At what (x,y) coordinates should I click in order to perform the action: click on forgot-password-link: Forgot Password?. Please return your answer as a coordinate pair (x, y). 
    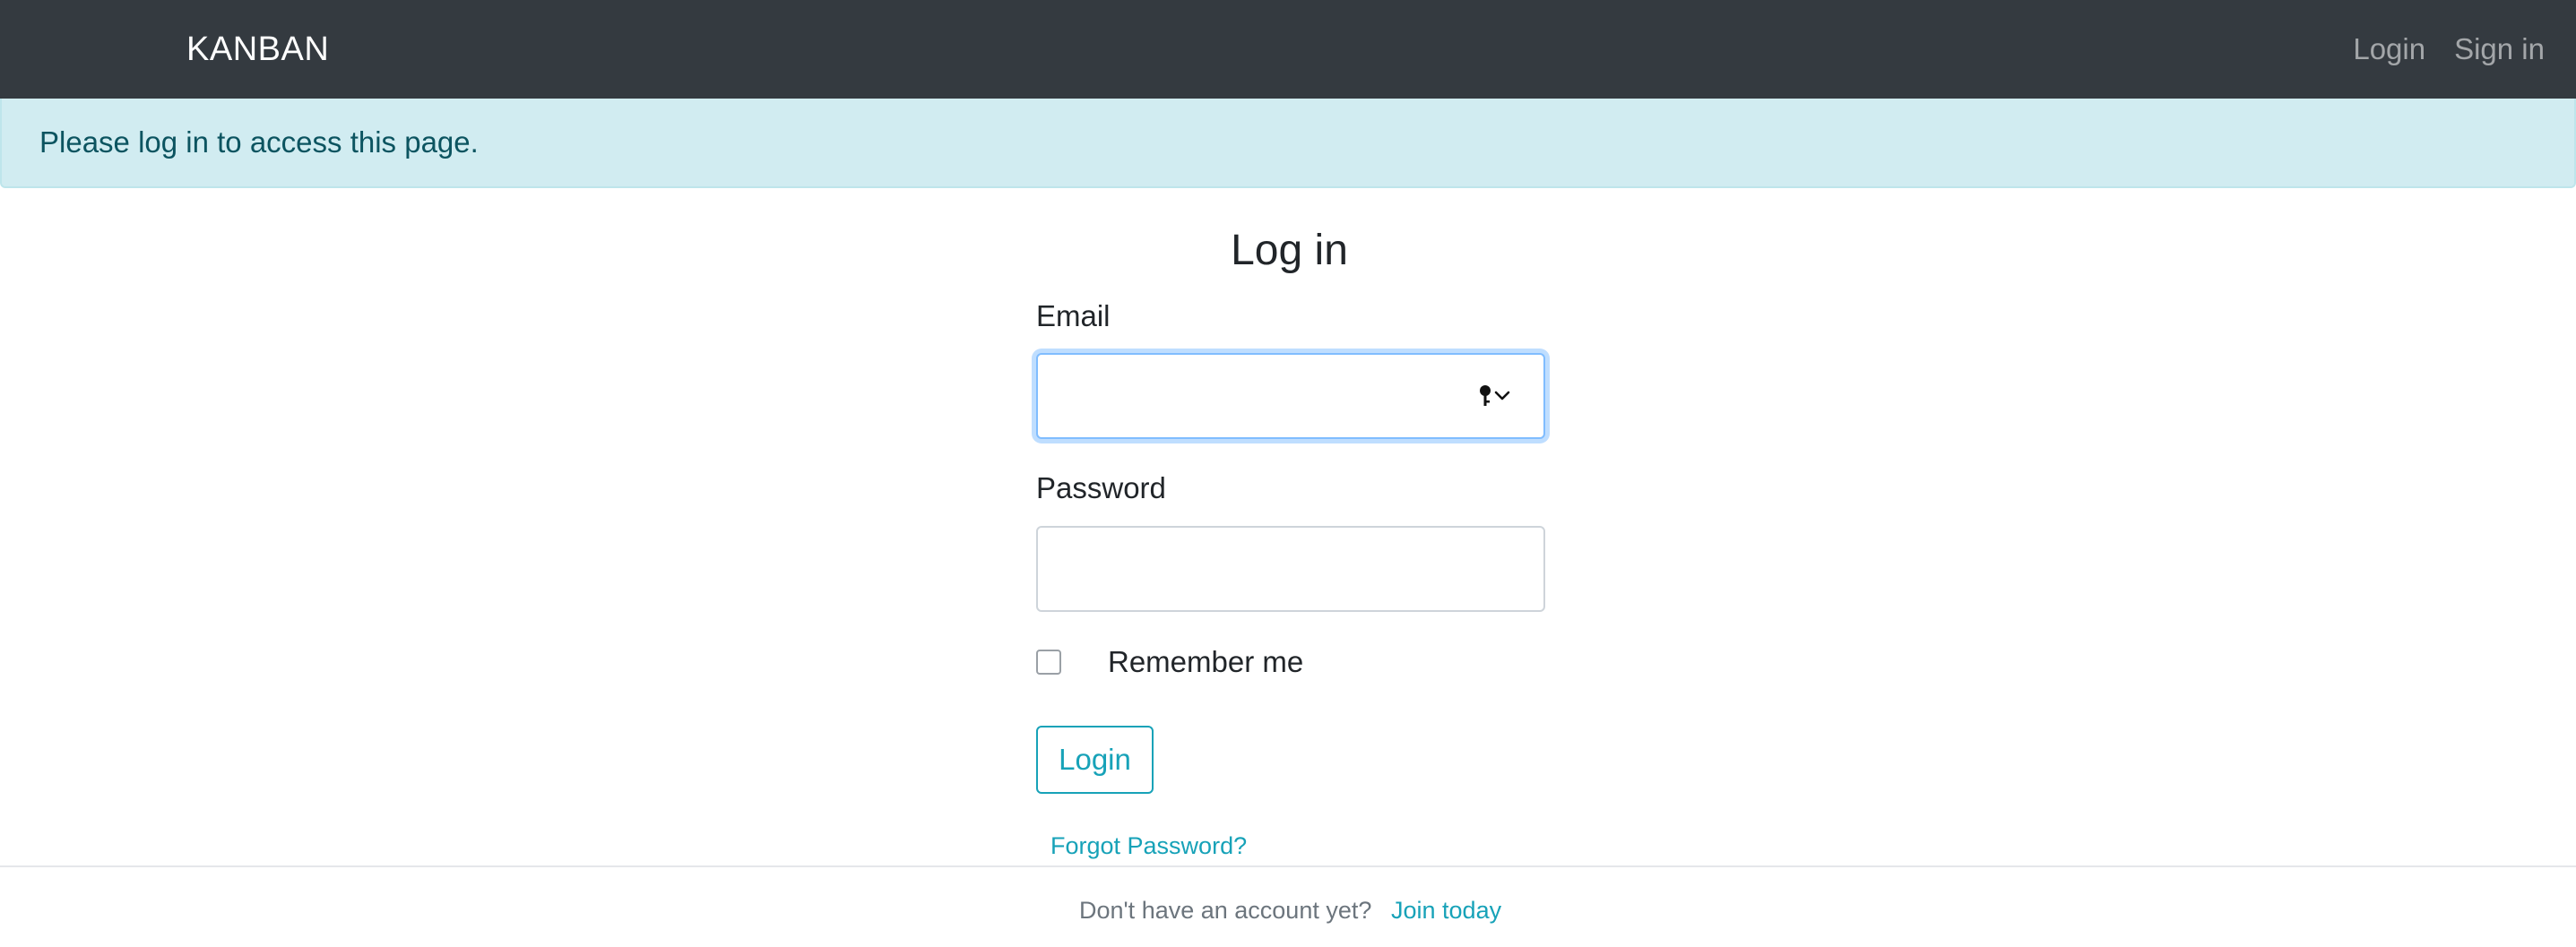
    Looking at the image, I should click on (1148, 846).